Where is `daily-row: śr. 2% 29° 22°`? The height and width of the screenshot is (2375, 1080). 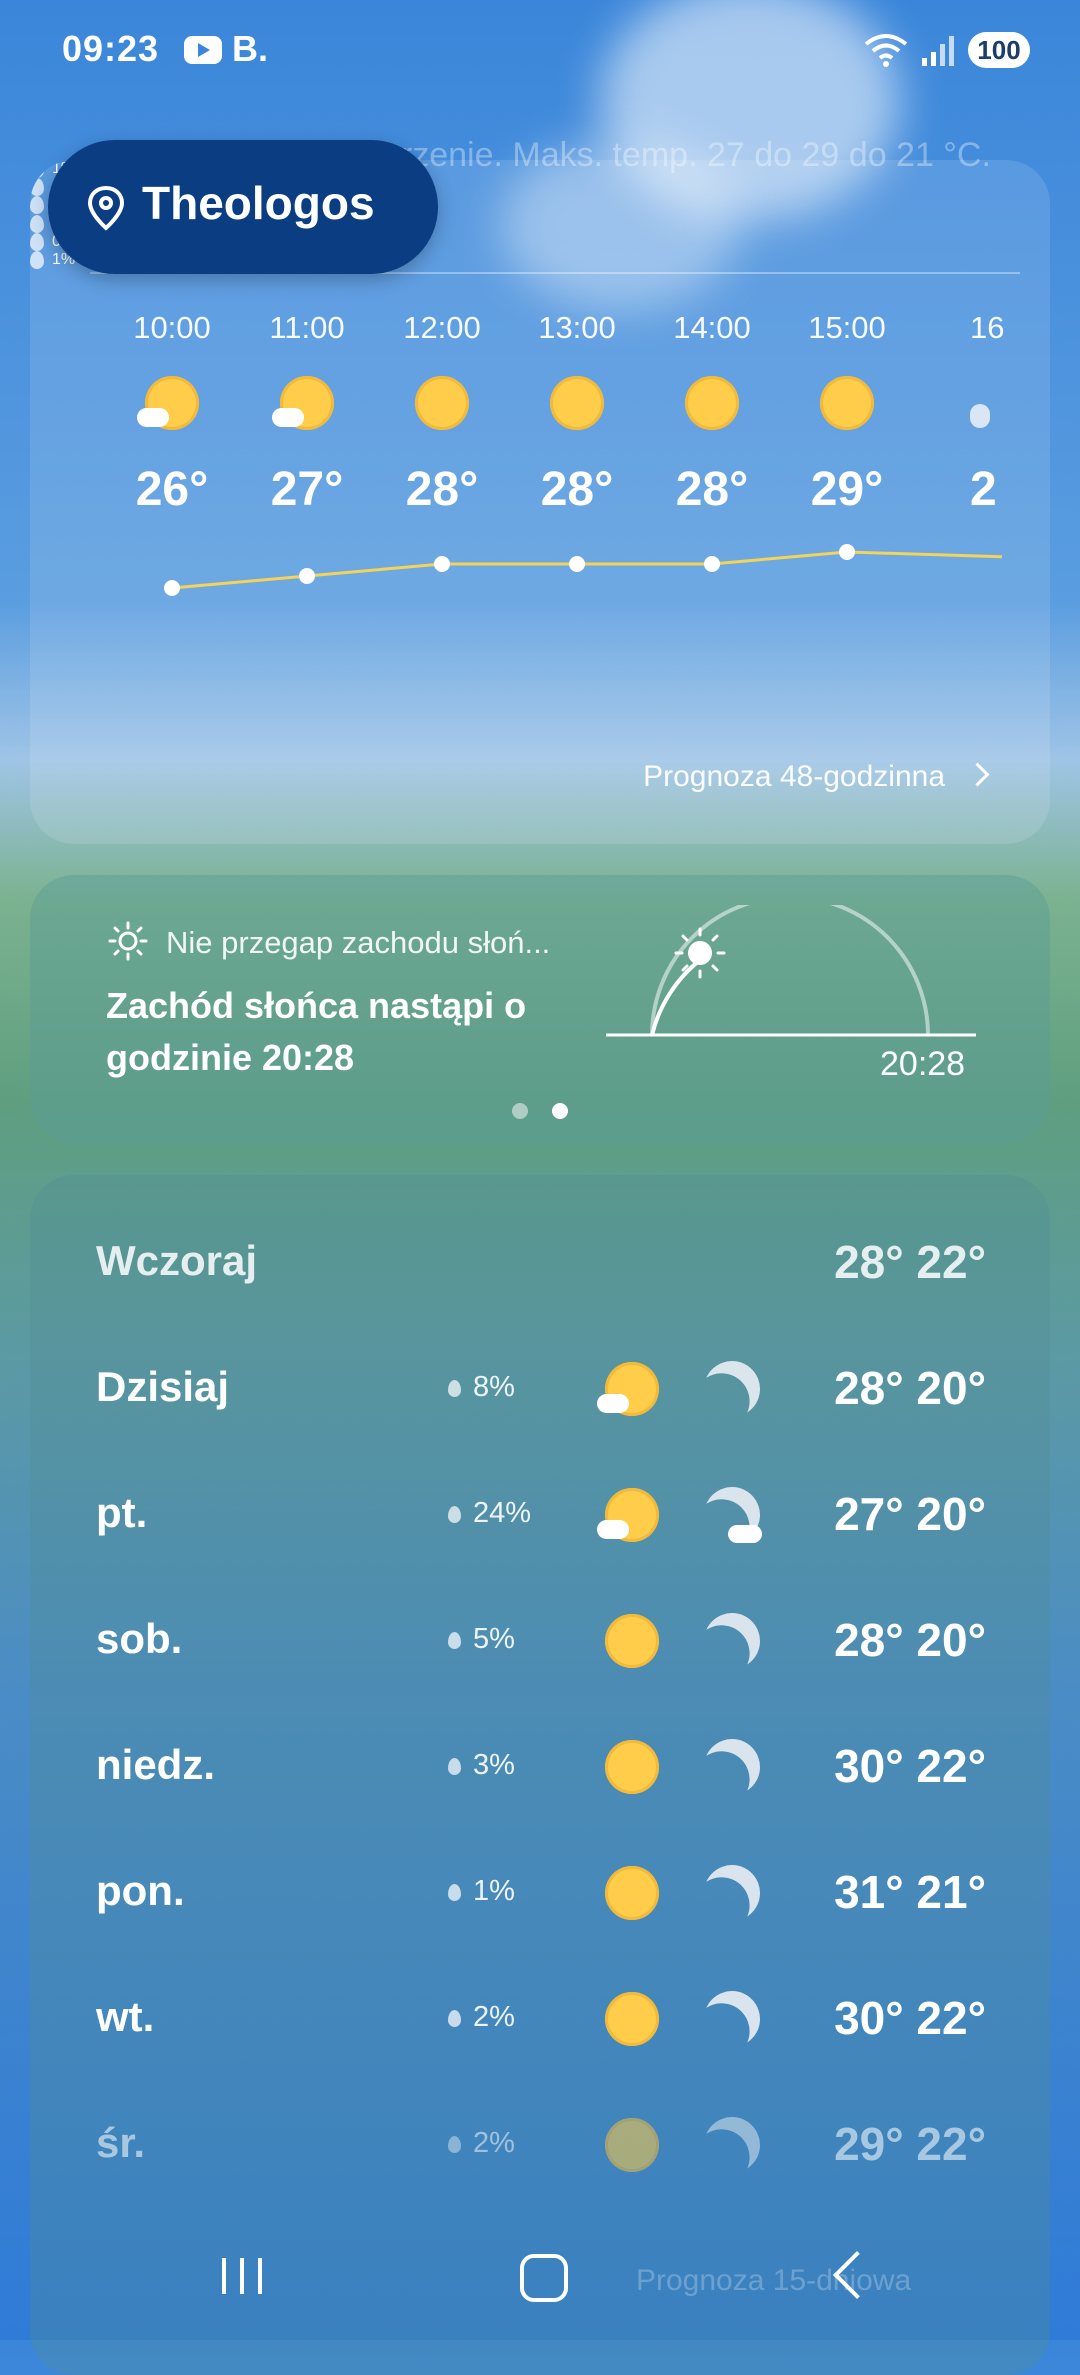 daily-row: śr. 2% 29° 22° is located at coordinates (540, 2142).